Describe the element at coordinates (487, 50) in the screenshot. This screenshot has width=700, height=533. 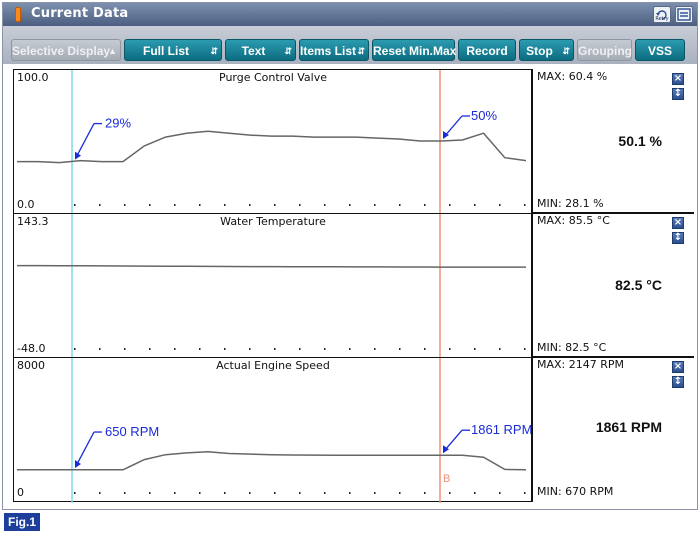
I see `record-button: Record` at that location.